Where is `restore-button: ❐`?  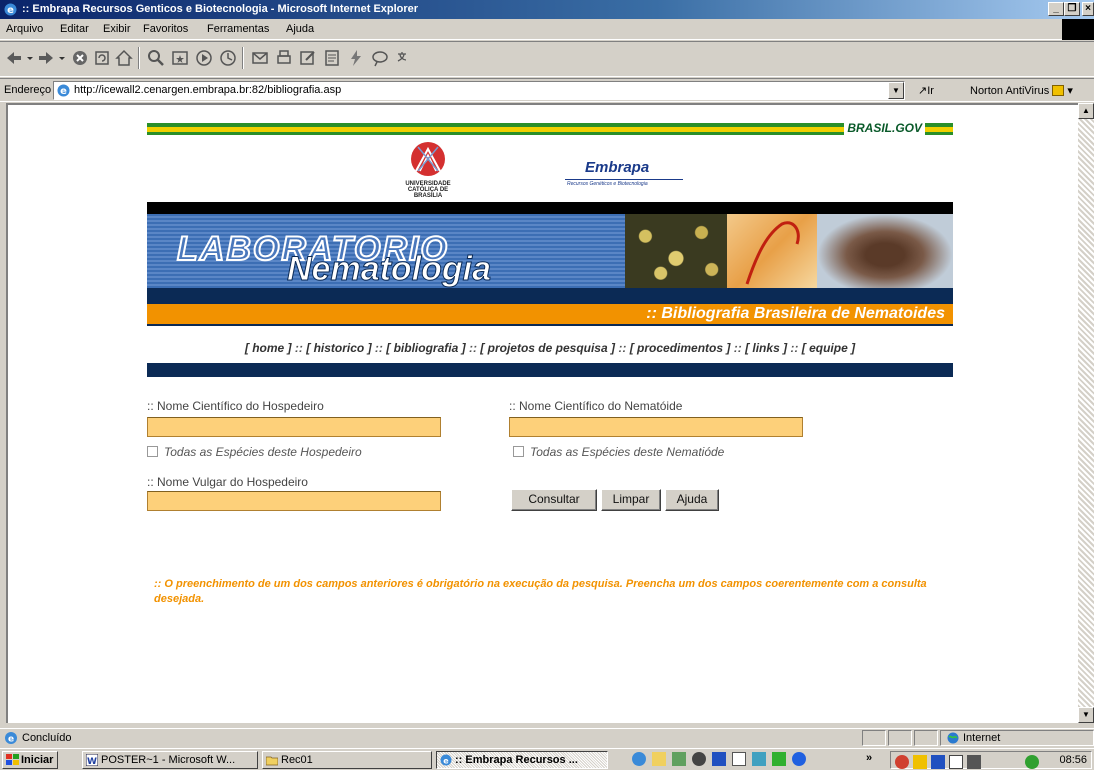
restore-button: ❐ is located at coordinates (1072, 9).